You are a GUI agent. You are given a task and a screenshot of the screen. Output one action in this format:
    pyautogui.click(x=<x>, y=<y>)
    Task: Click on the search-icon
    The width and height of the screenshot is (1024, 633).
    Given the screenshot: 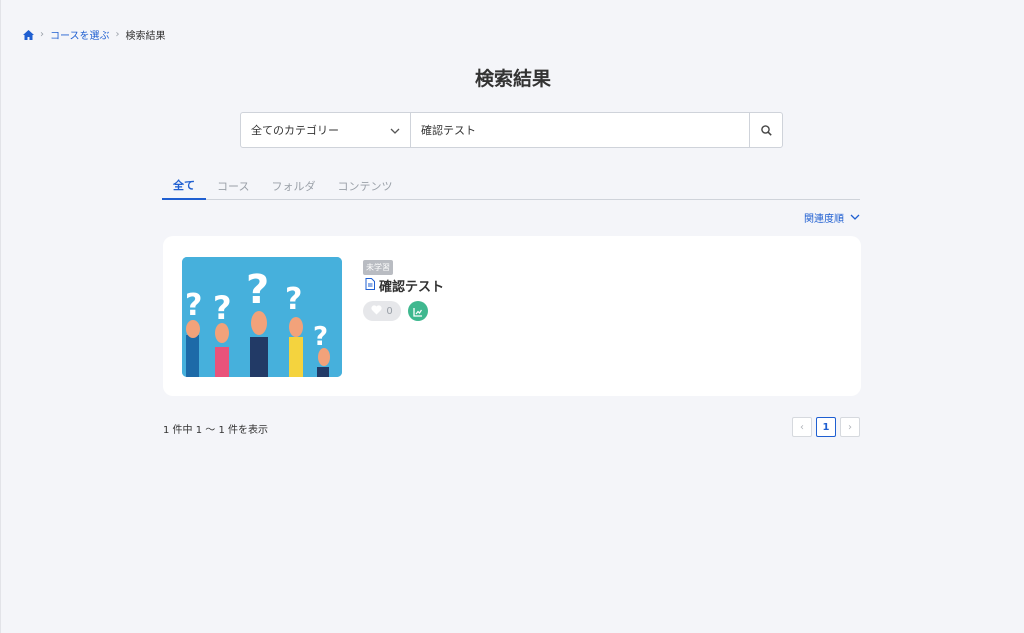 What is the action you would take?
    pyautogui.click(x=766, y=130)
    